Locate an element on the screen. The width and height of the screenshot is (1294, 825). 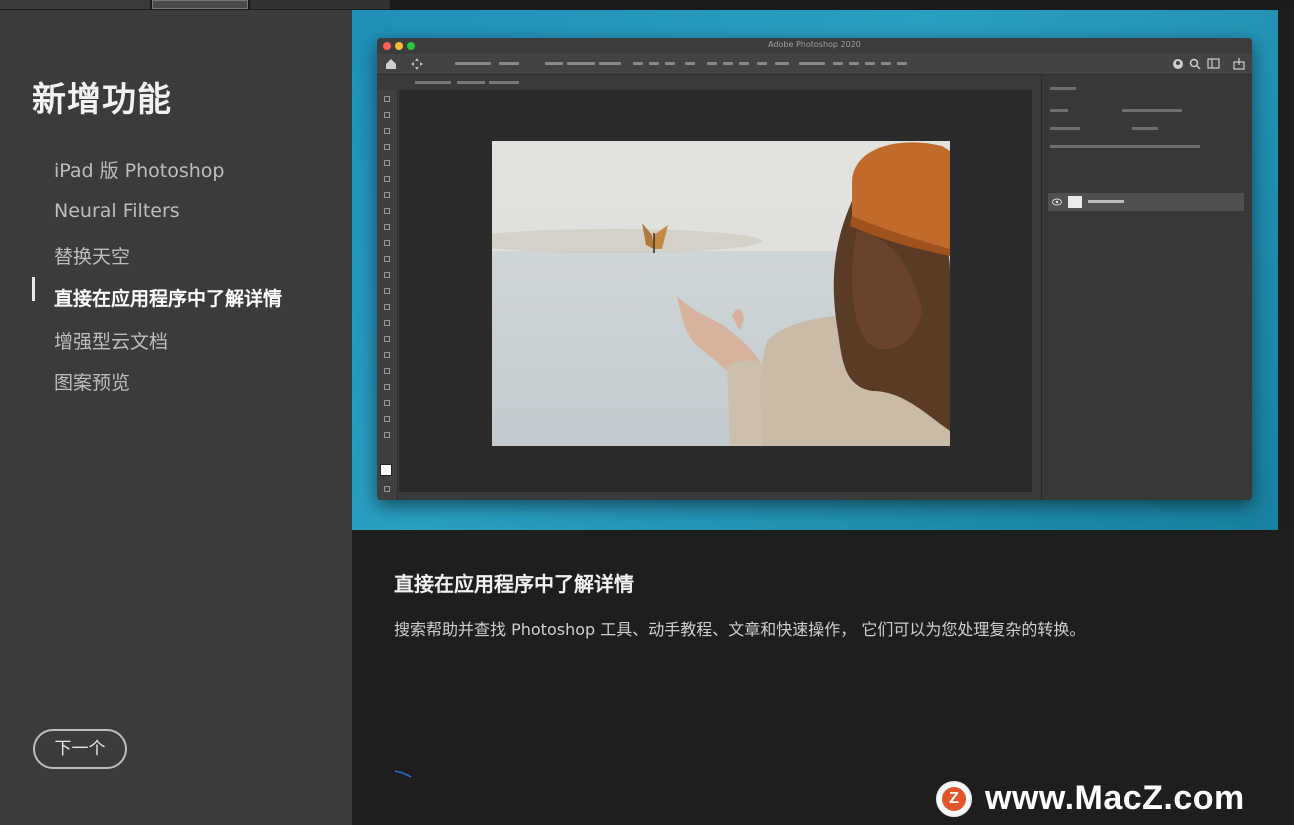
sample-photo-woman-butterfly is located at coordinates (721, 293).